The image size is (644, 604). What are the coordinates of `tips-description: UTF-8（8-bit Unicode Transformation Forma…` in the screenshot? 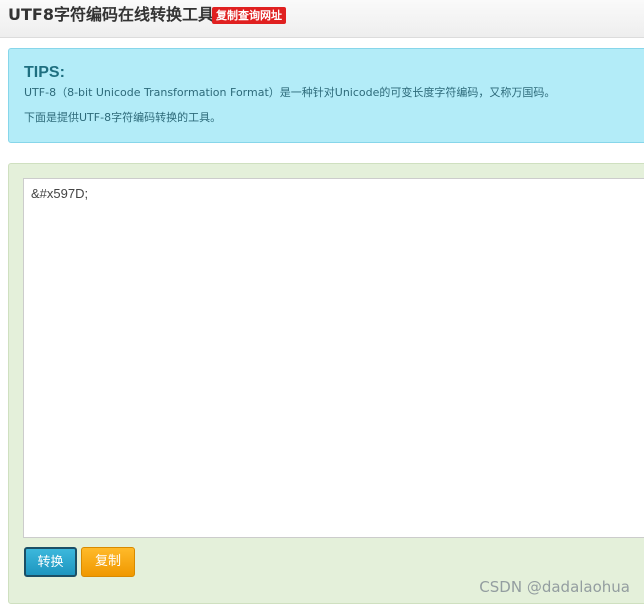 It's located at (290, 92).